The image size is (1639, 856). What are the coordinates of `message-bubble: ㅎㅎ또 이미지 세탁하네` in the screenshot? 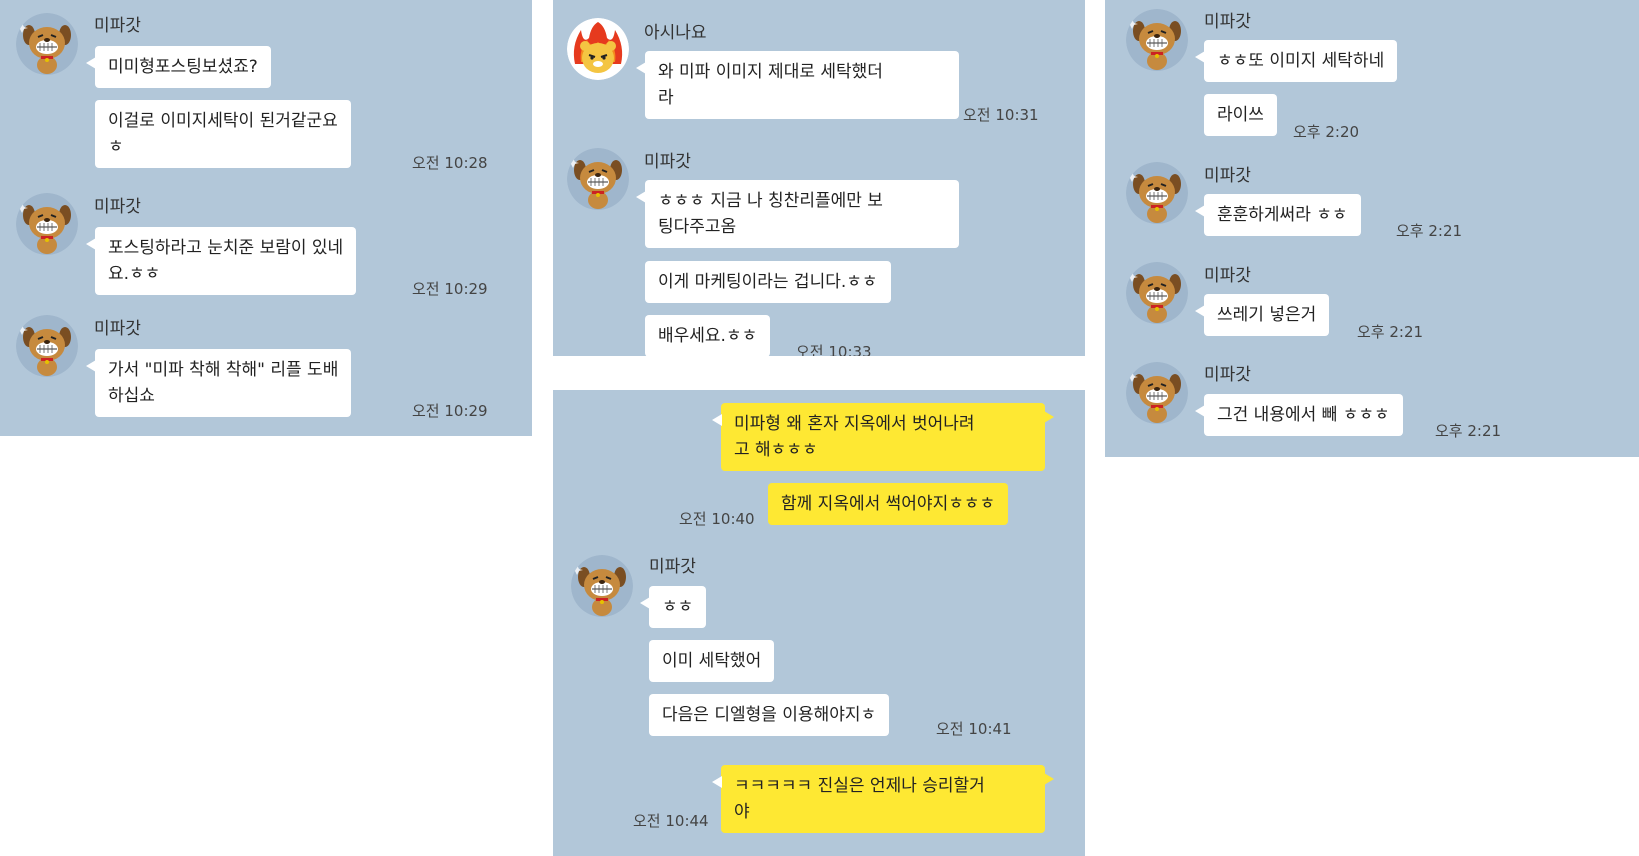 It's located at (1296, 61).